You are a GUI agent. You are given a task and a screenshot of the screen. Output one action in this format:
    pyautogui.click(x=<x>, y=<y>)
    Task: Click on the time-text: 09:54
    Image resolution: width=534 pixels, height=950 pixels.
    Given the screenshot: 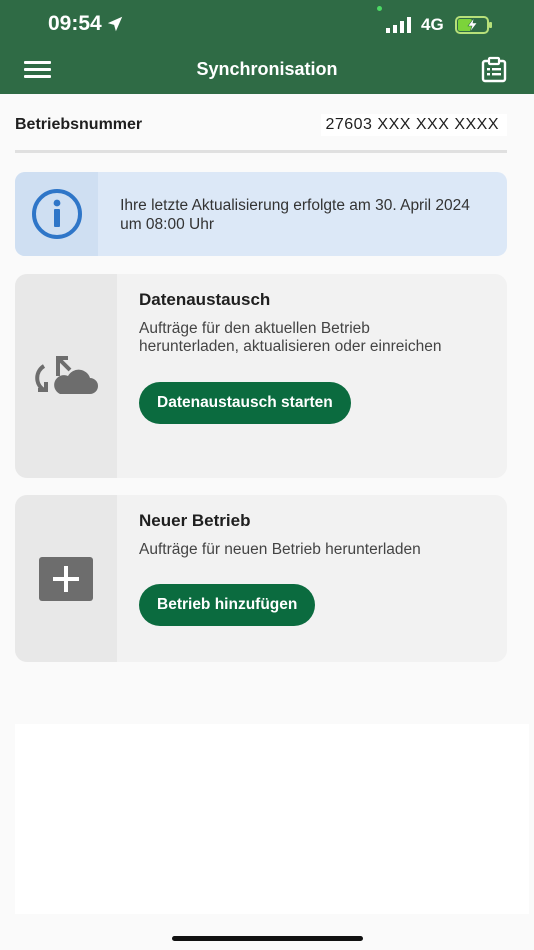 What is the action you would take?
    pyautogui.click(x=75, y=23)
    